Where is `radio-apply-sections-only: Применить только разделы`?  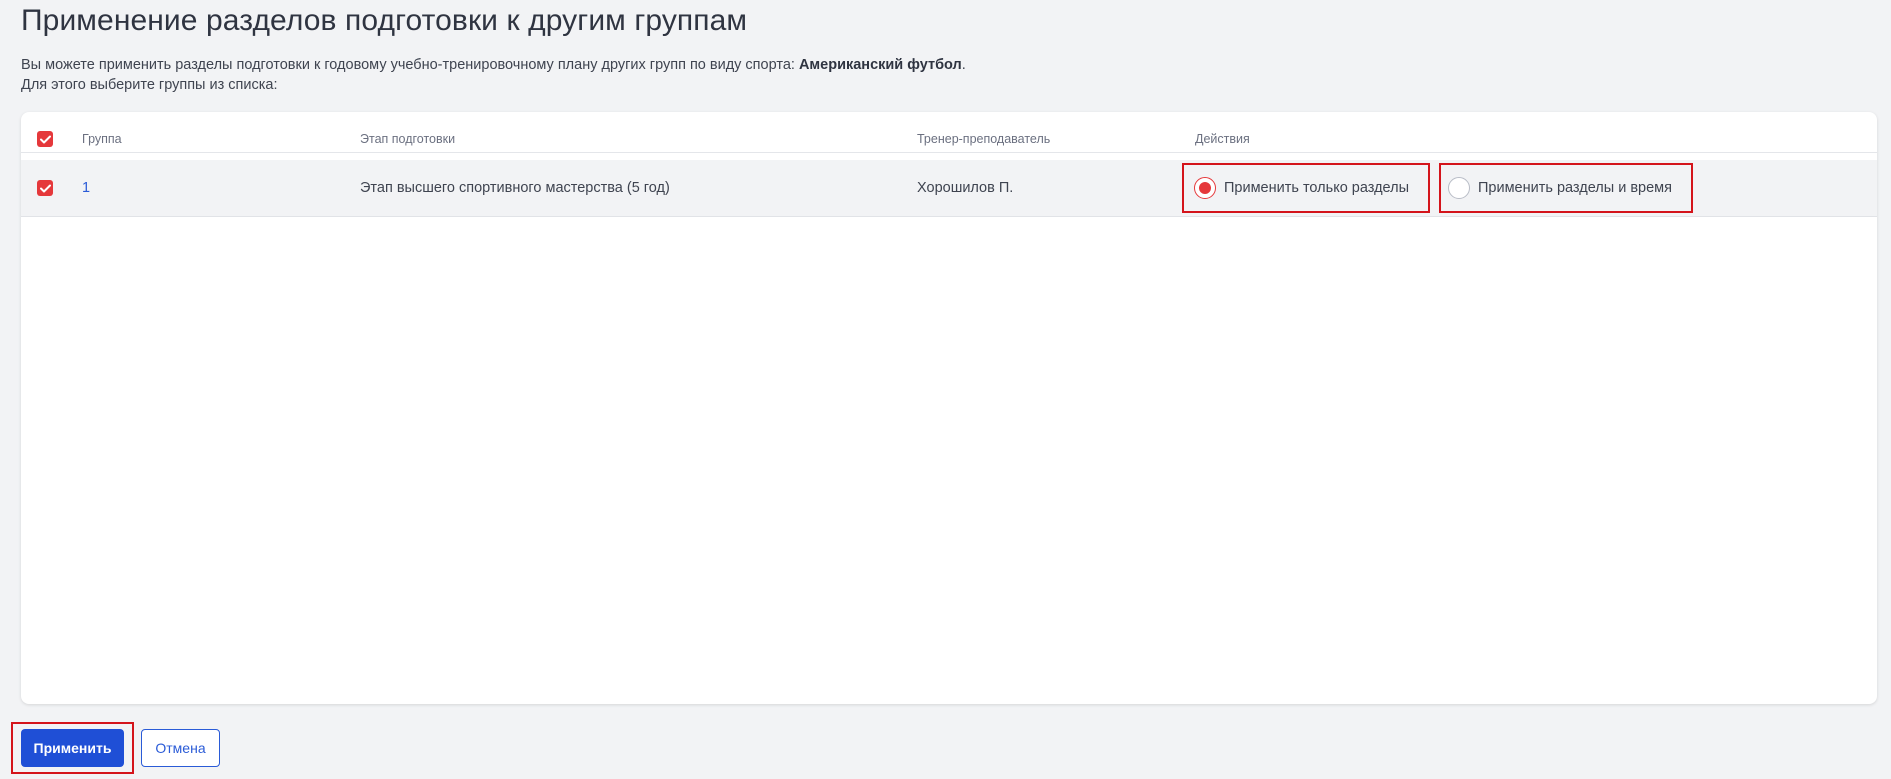 radio-apply-sections-only: Применить только разделы is located at coordinates (1301, 188).